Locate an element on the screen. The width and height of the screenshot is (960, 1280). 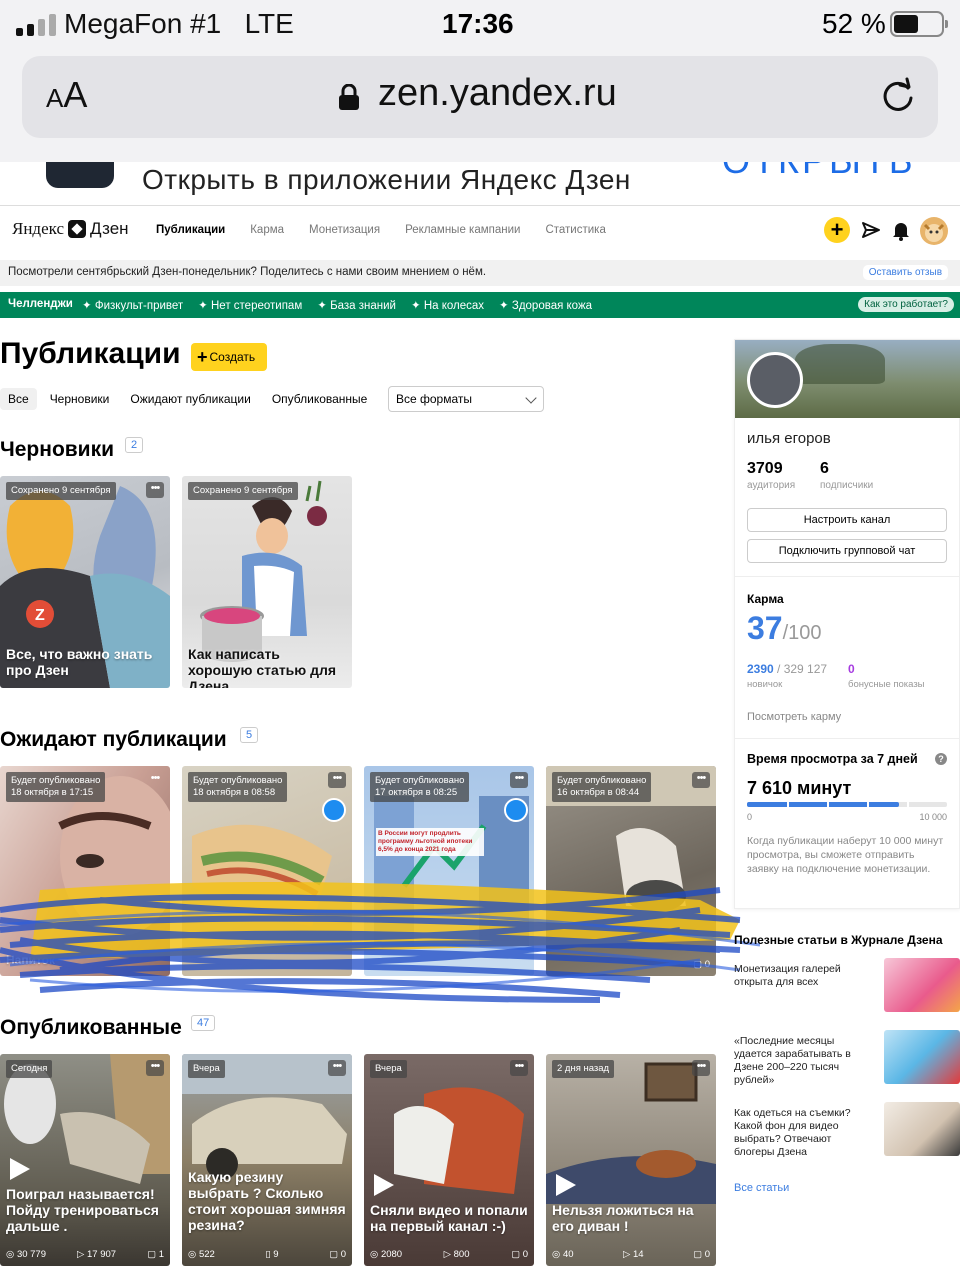
tab-pending: Ожидают публикации is located at coordinates (190, 399).